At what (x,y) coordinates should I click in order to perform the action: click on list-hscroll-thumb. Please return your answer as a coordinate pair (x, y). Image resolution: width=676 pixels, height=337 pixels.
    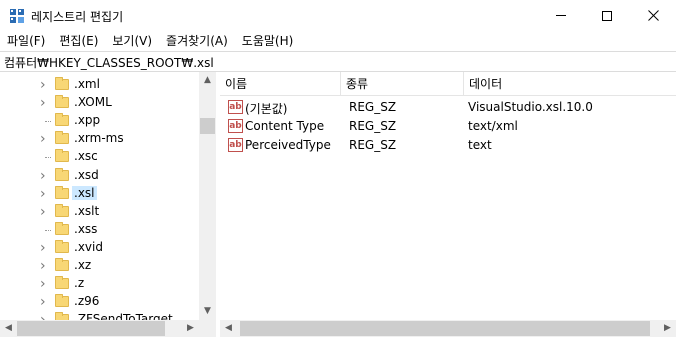
    Looking at the image, I should click on (445, 328).